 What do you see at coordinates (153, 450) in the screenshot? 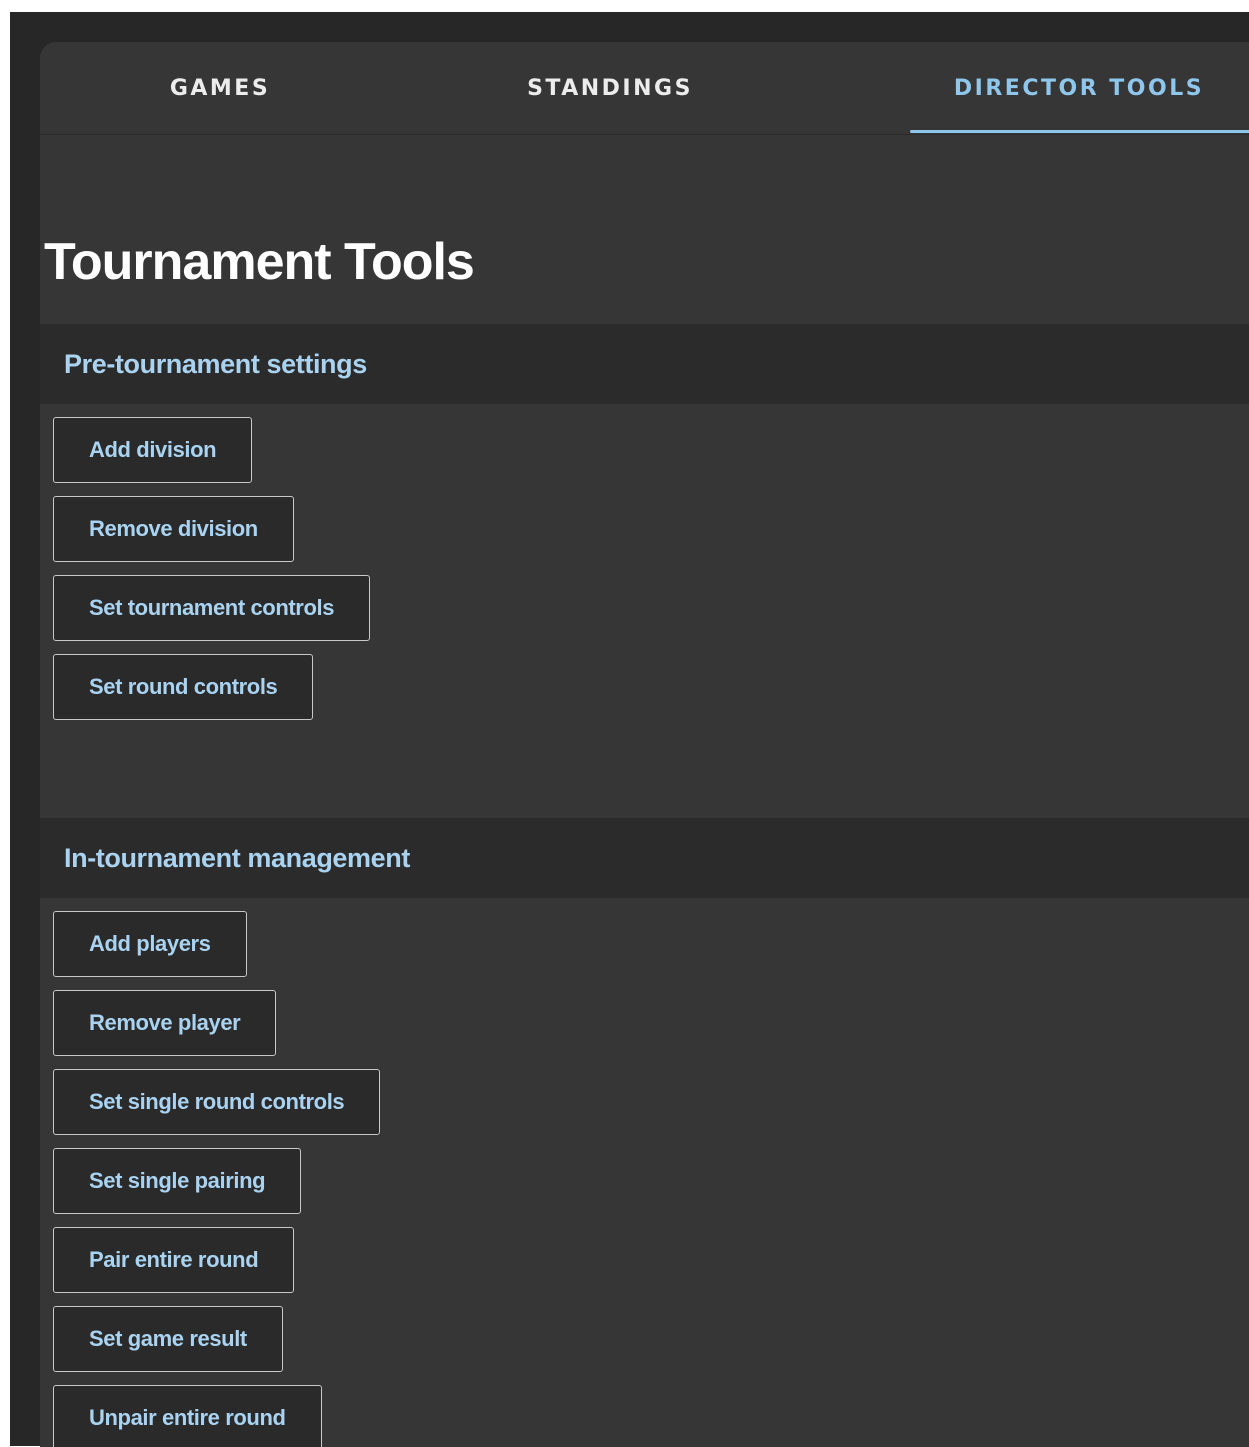
I see `add-division-button: Add division` at bounding box center [153, 450].